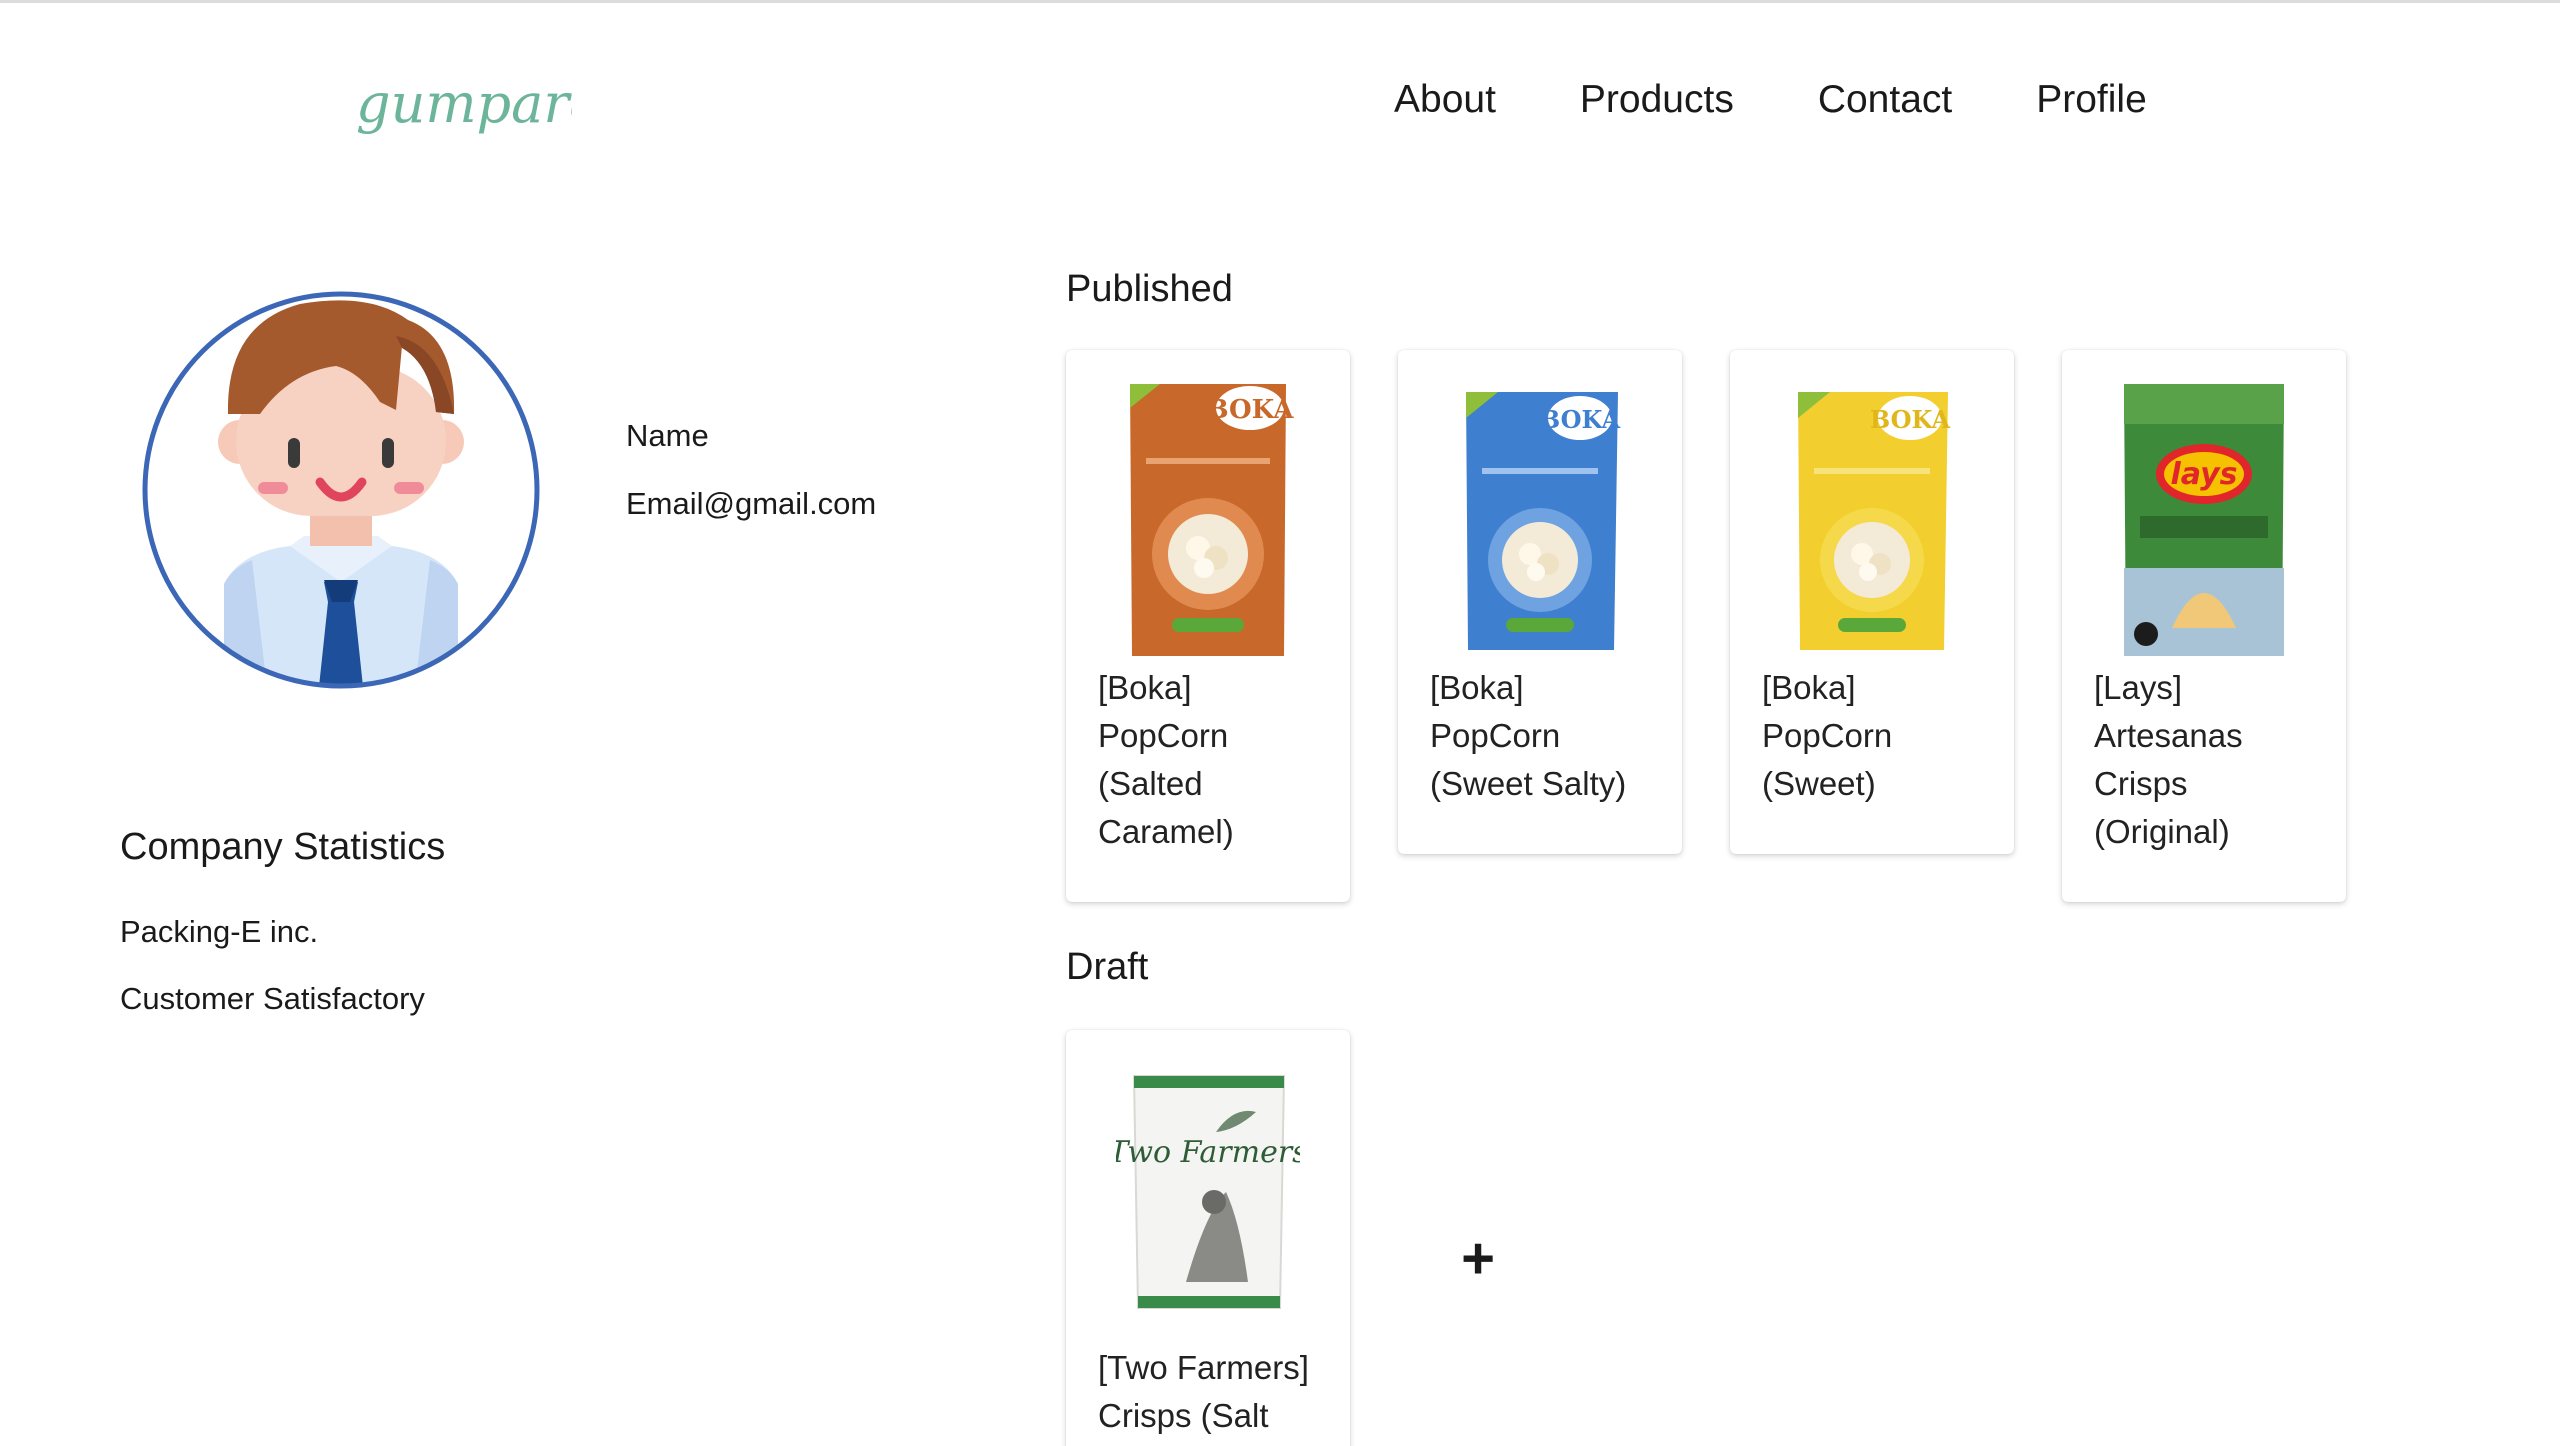 The width and height of the screenshot is (2560, 1446). Describe the element at coordinates (667, 435) in the screenshot. I see `user-name: Name` at that location.